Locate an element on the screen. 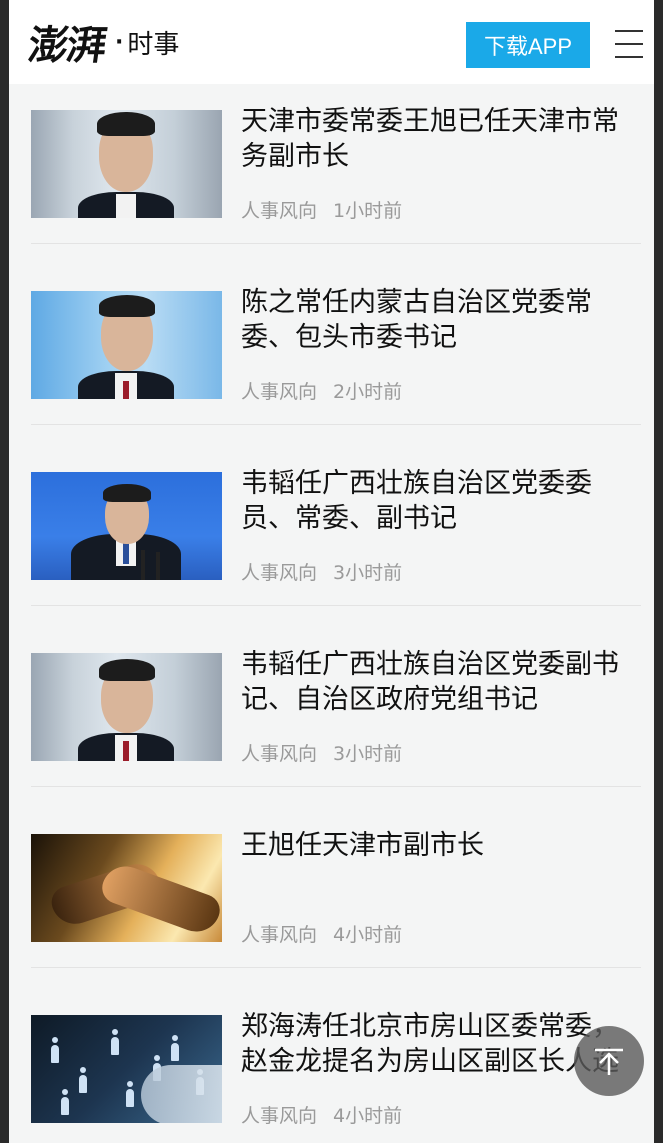 Image resolution: width=663 pixels, height=1143 pixels. article-title: 天津市委常委王旭已任天津市常务副市长 is located at coordinates (441, 139).